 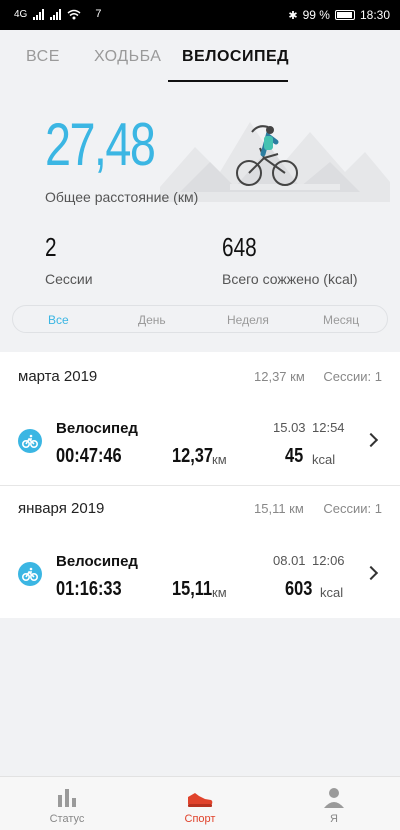 What do you see at coordinates (51, 247) in the screenshot?
I see `sessions-value: 2` at bounding box center [51, 247].